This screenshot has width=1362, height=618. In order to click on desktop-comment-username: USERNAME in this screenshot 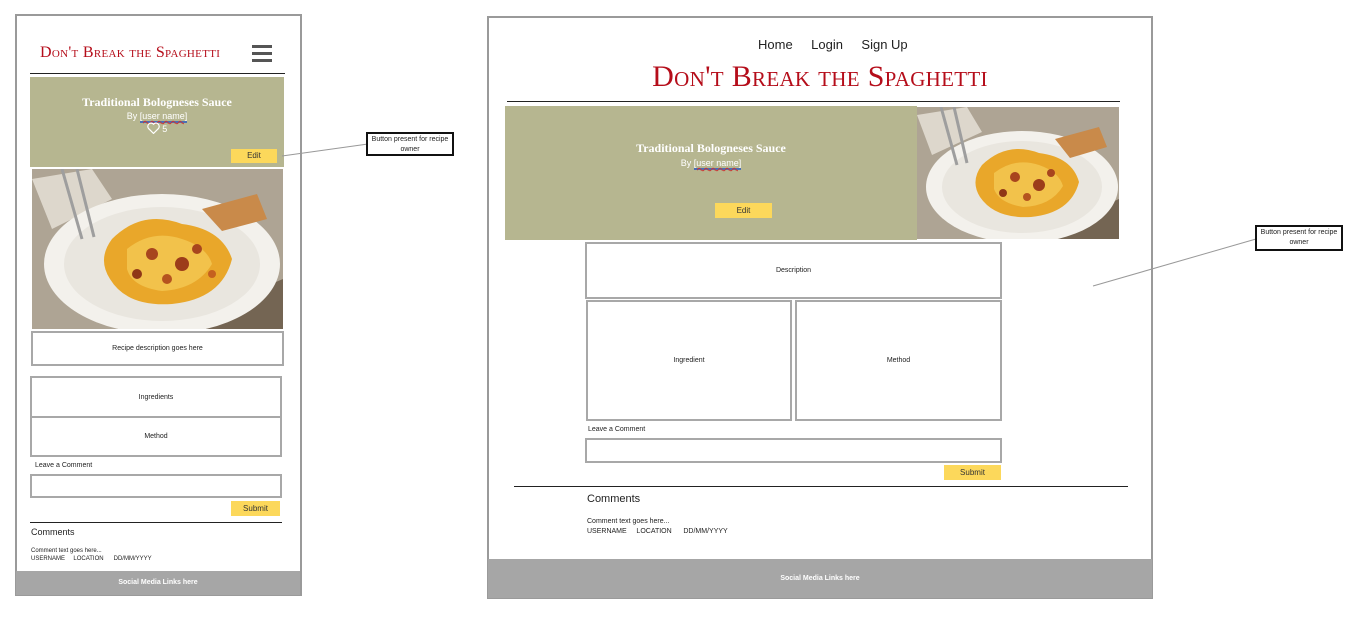, I will do `click(607, 531)`.